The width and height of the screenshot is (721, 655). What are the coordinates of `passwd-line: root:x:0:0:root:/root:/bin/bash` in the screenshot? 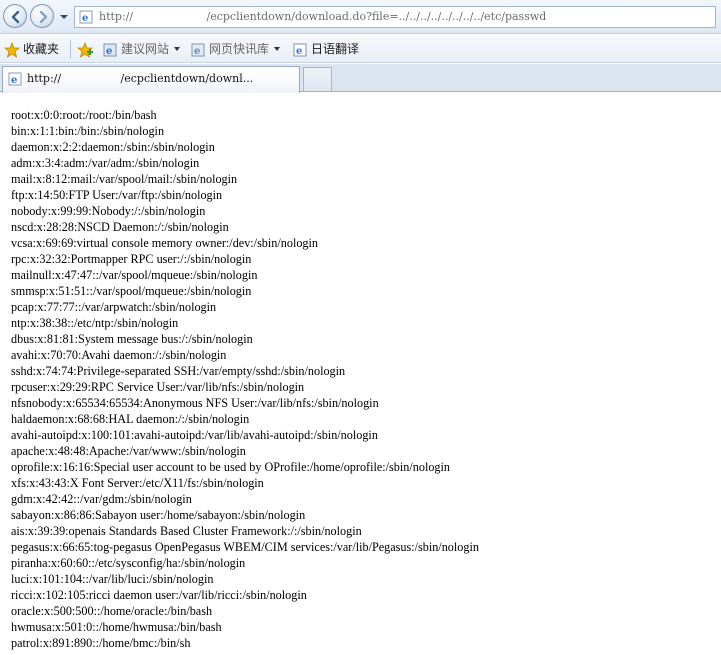 It's located at (84, 115).